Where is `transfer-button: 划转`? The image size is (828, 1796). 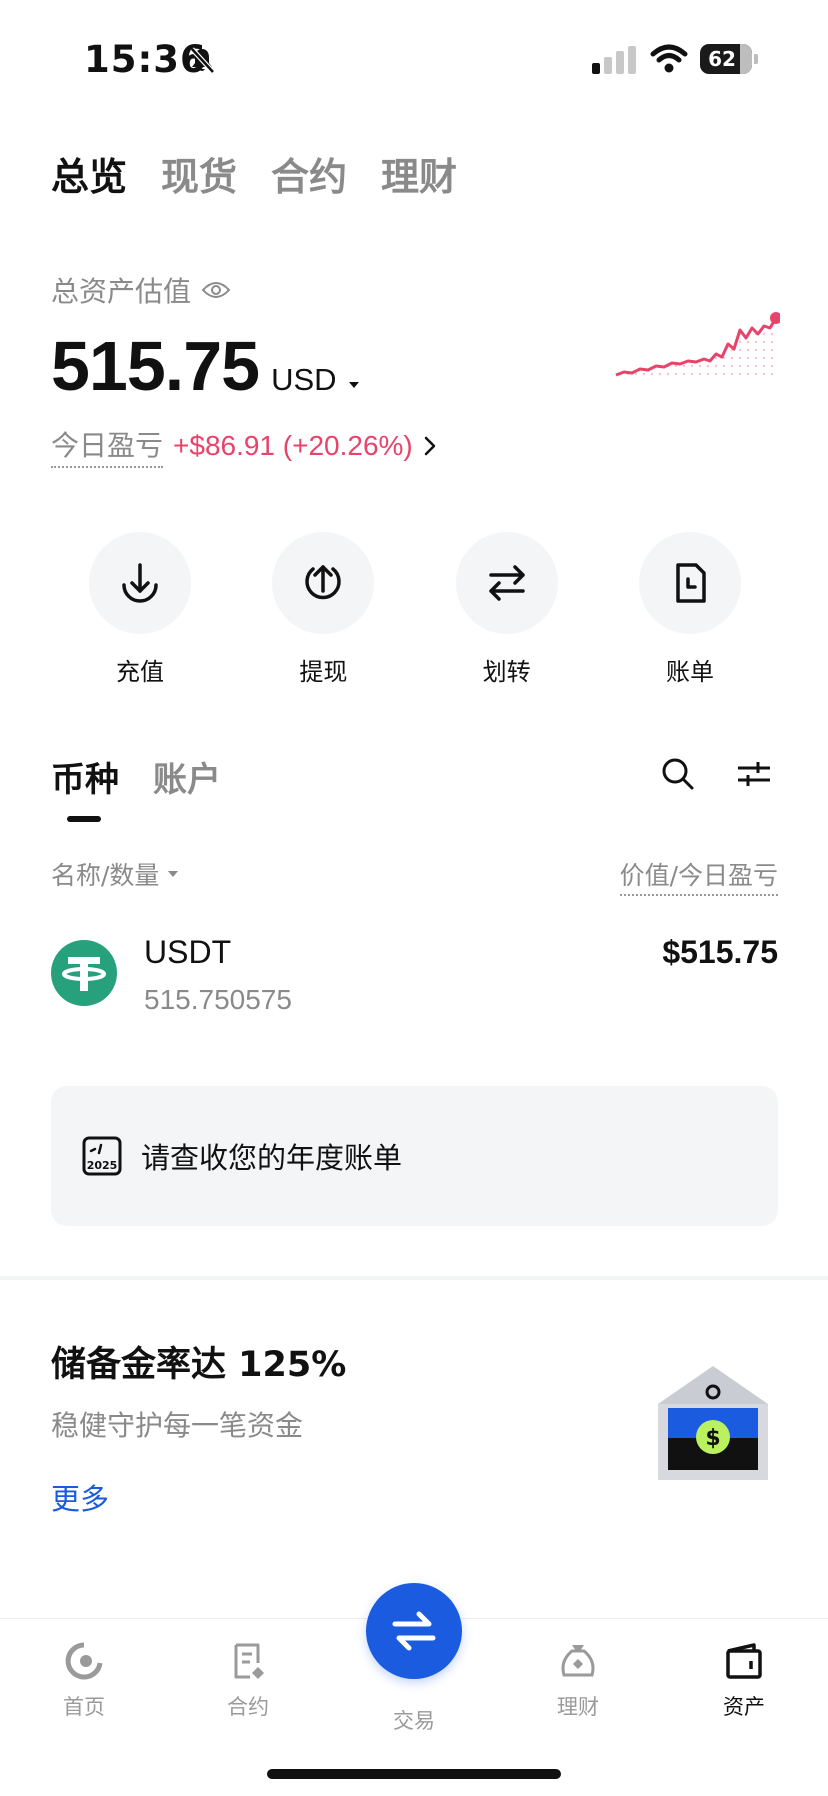 transfer-button: 划转 is located at coordinates (507, 609).